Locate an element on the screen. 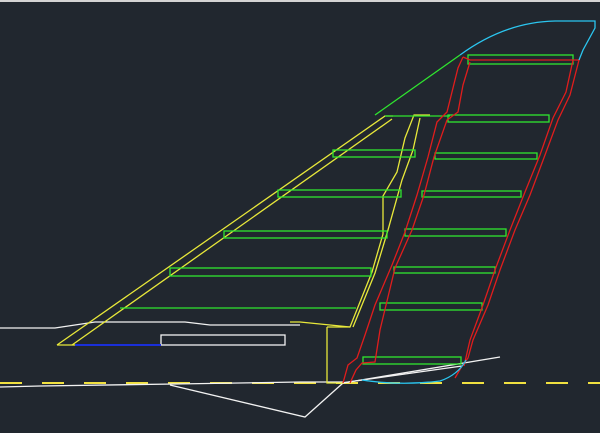 Image resolution: width=600 pixels, height=433 pixels. rudder-trailing-edge-inner is located at coordinates (518, 213).